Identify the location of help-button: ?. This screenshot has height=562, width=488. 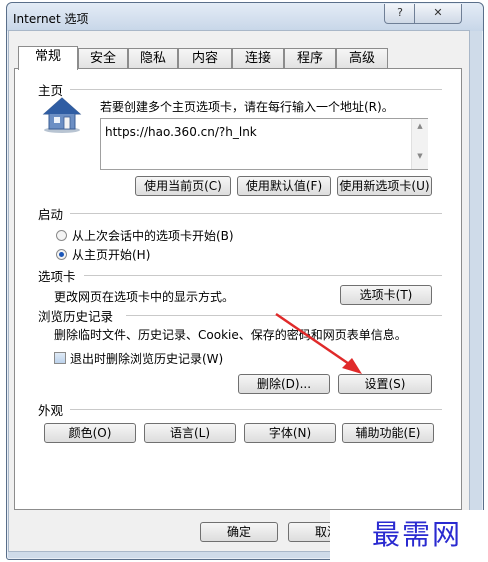
(400, 14).